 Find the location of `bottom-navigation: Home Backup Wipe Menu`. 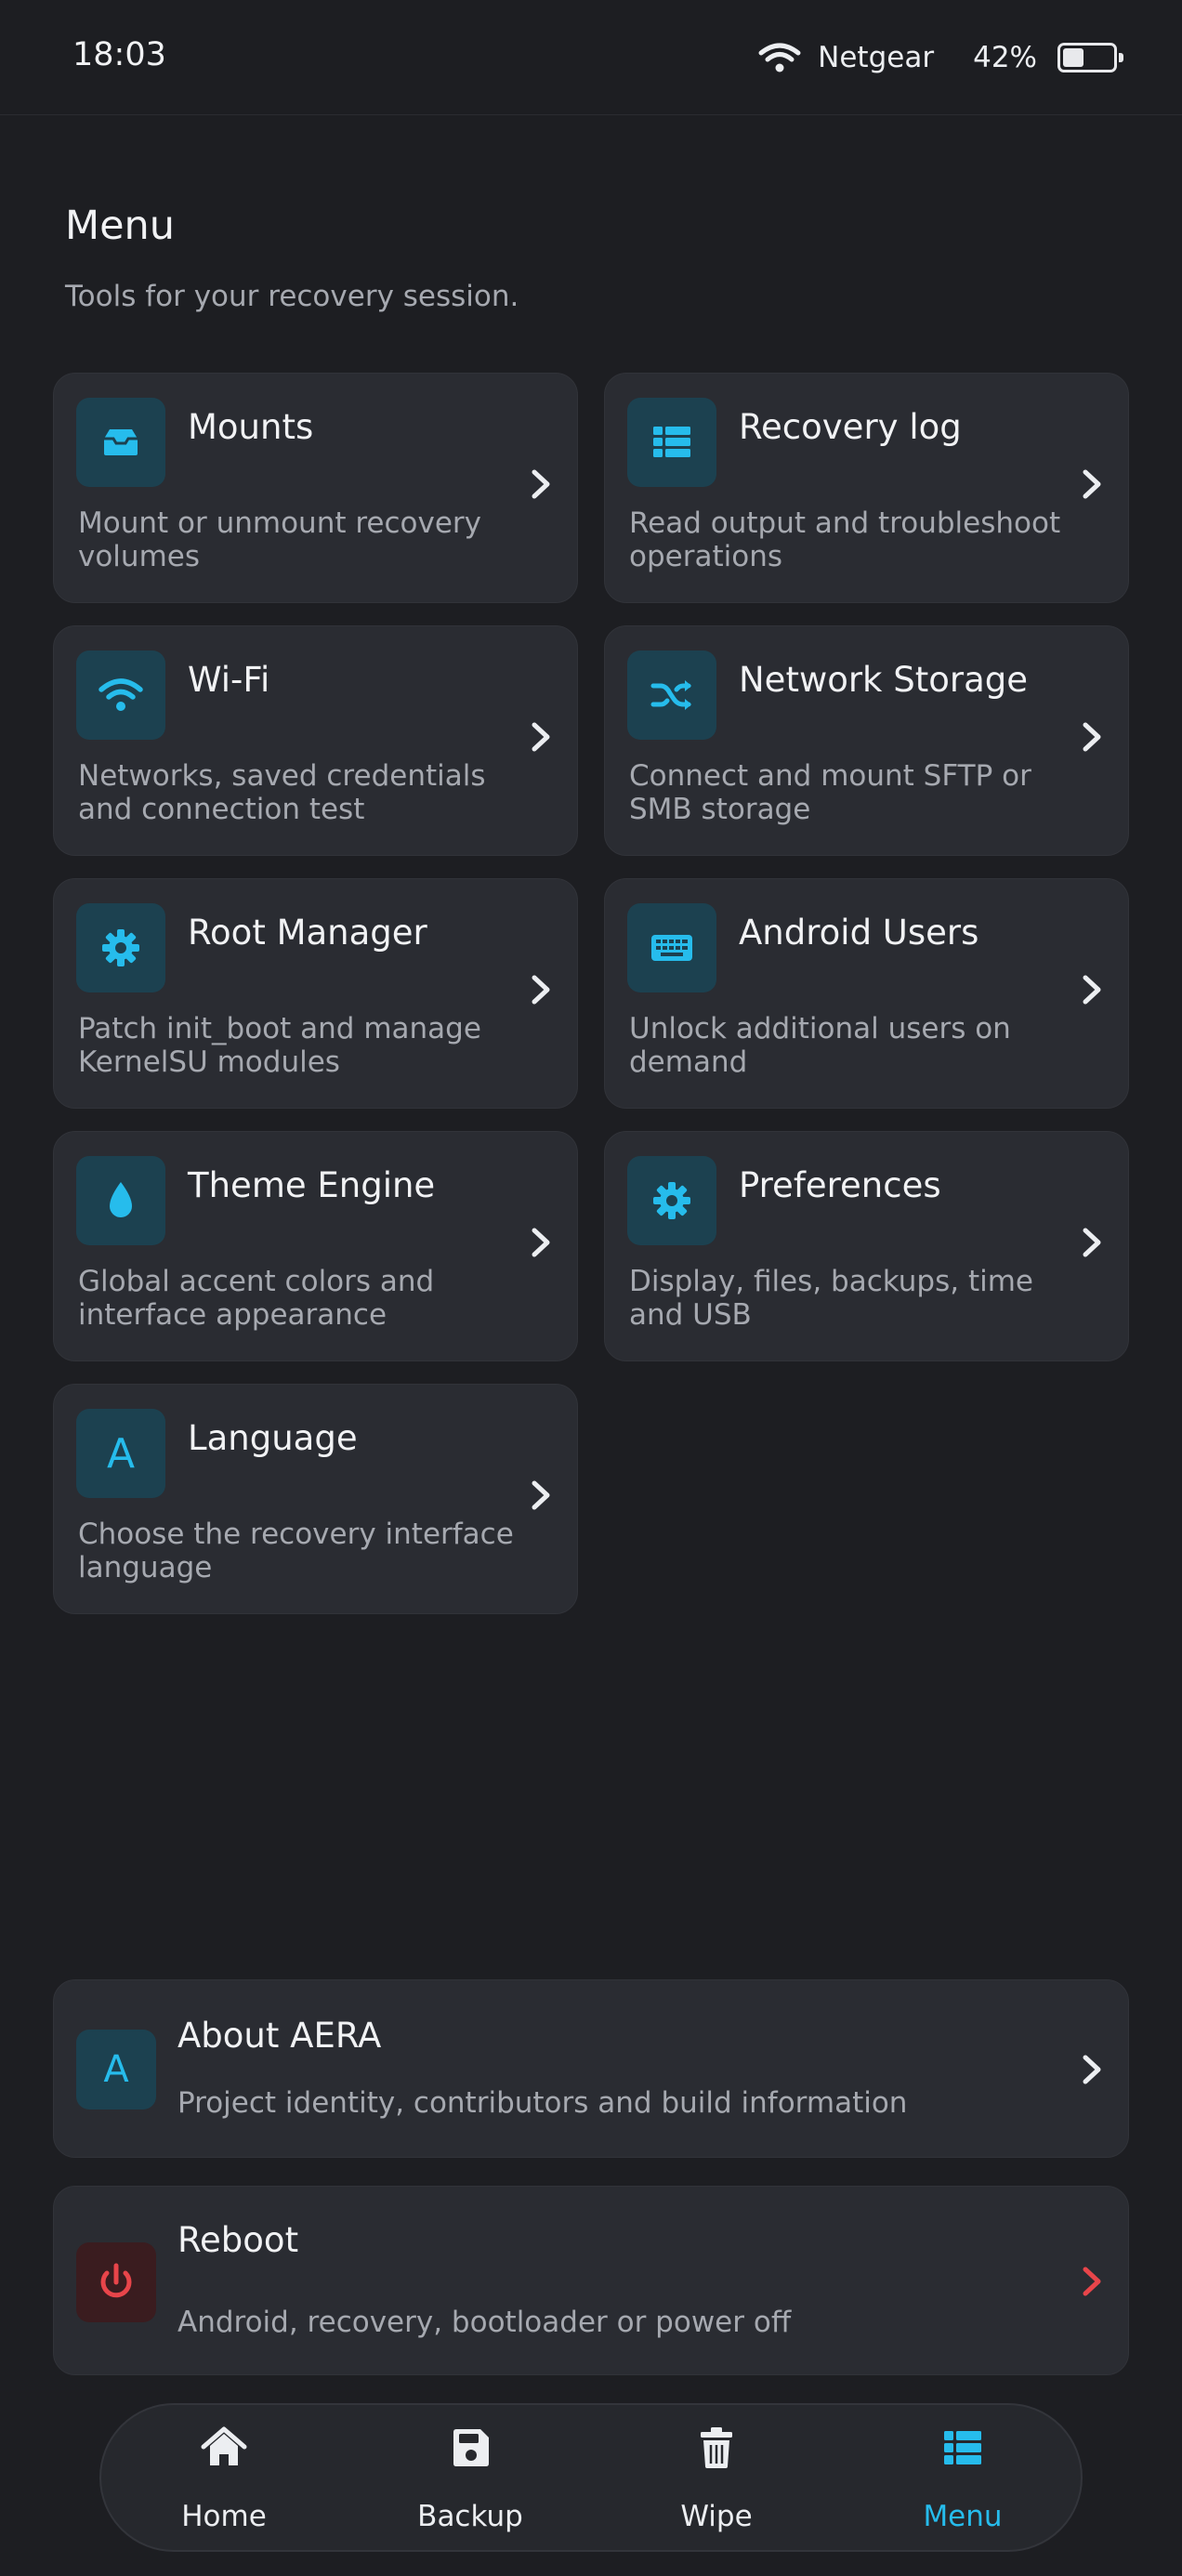

bottom-navigation: Home Backup Wipe Menu is located at coordinates (591, 2477).